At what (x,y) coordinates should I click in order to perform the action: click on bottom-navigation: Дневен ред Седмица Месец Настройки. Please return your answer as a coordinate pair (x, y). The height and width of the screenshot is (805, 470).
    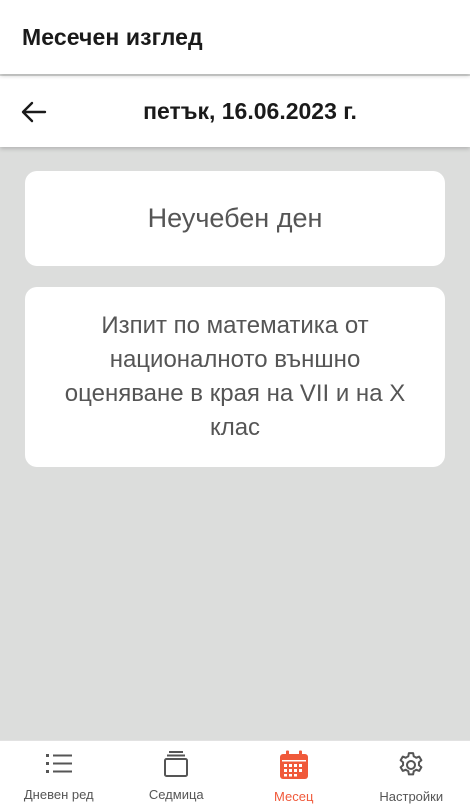
    Looking at the image, I should click on (235, 772).